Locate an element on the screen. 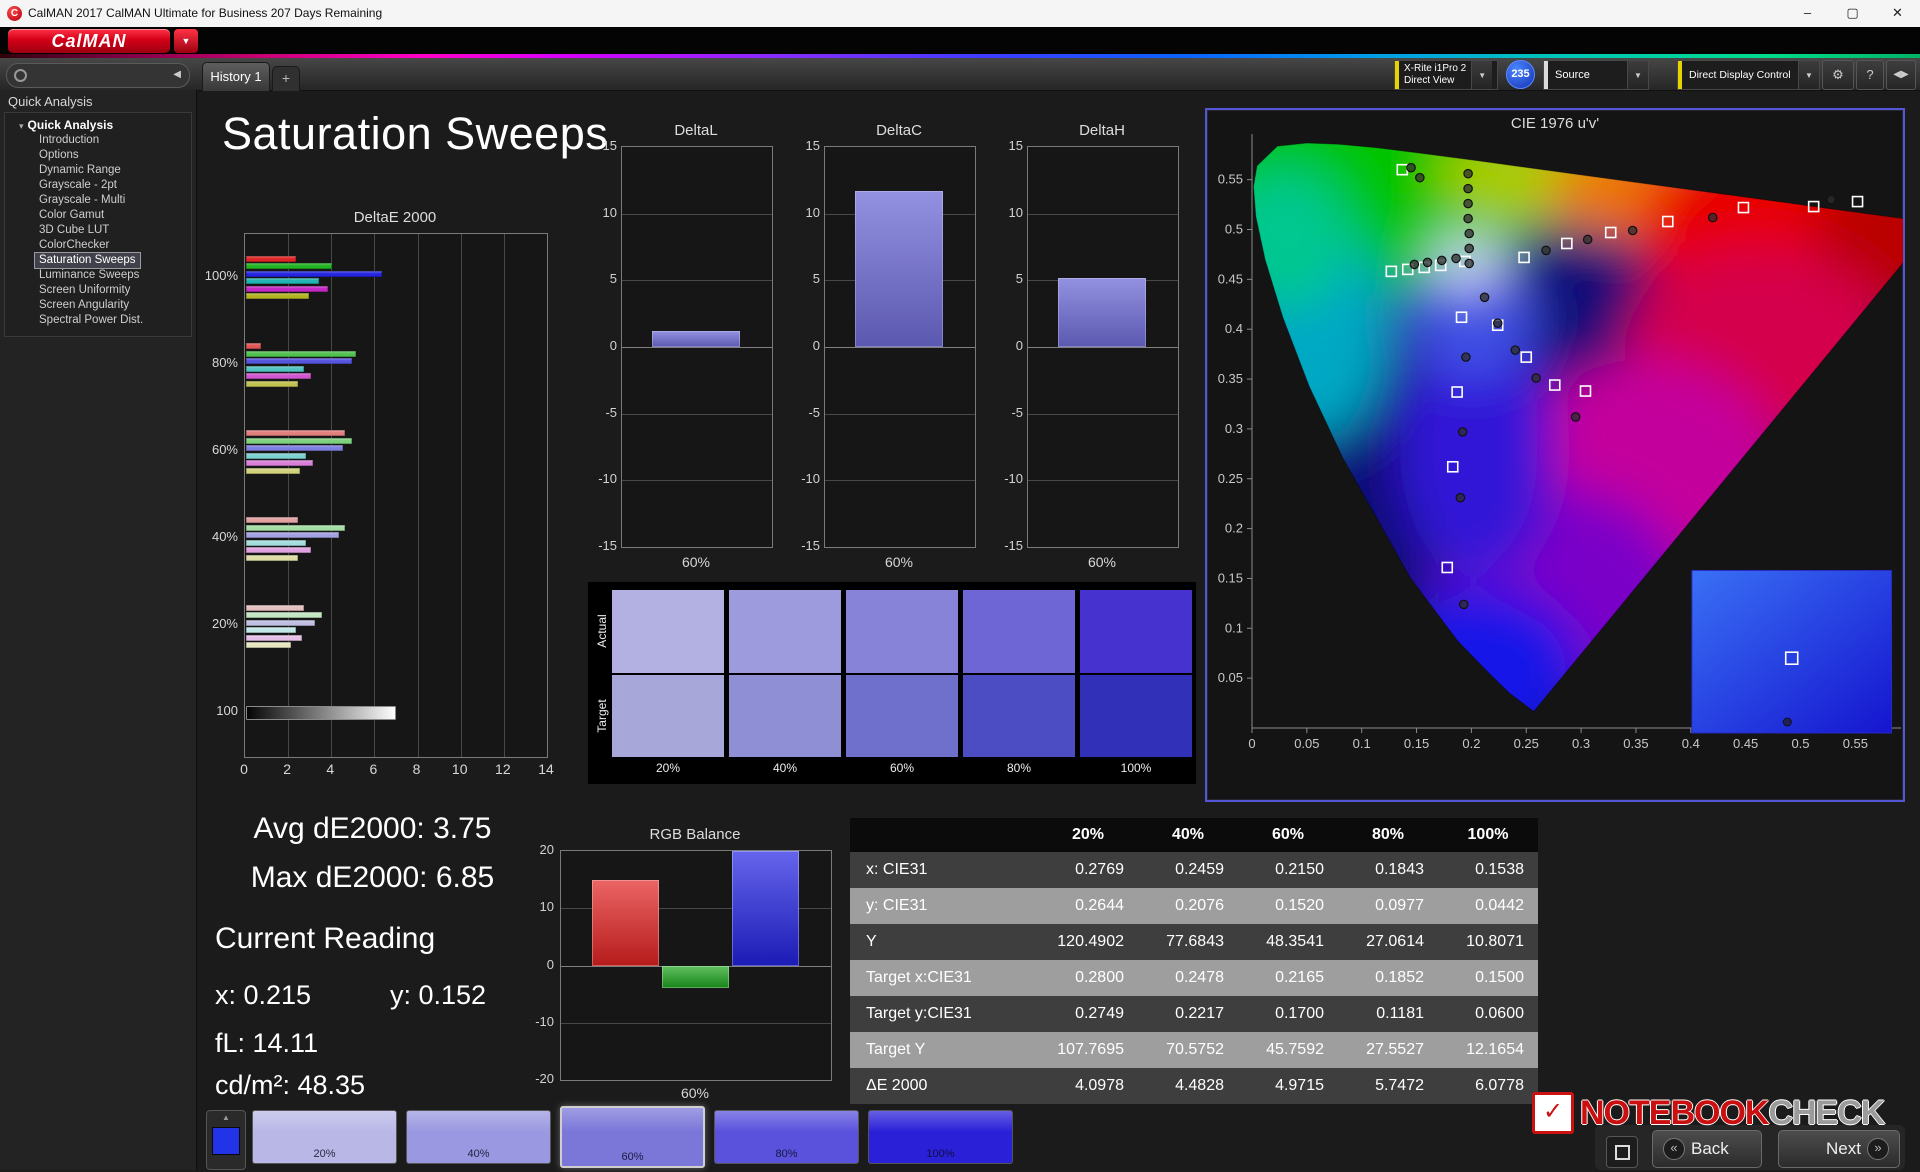 The width and height of the screenshot is (1920, 1172). minimize-button: – is located at coordinates (1807, 13).